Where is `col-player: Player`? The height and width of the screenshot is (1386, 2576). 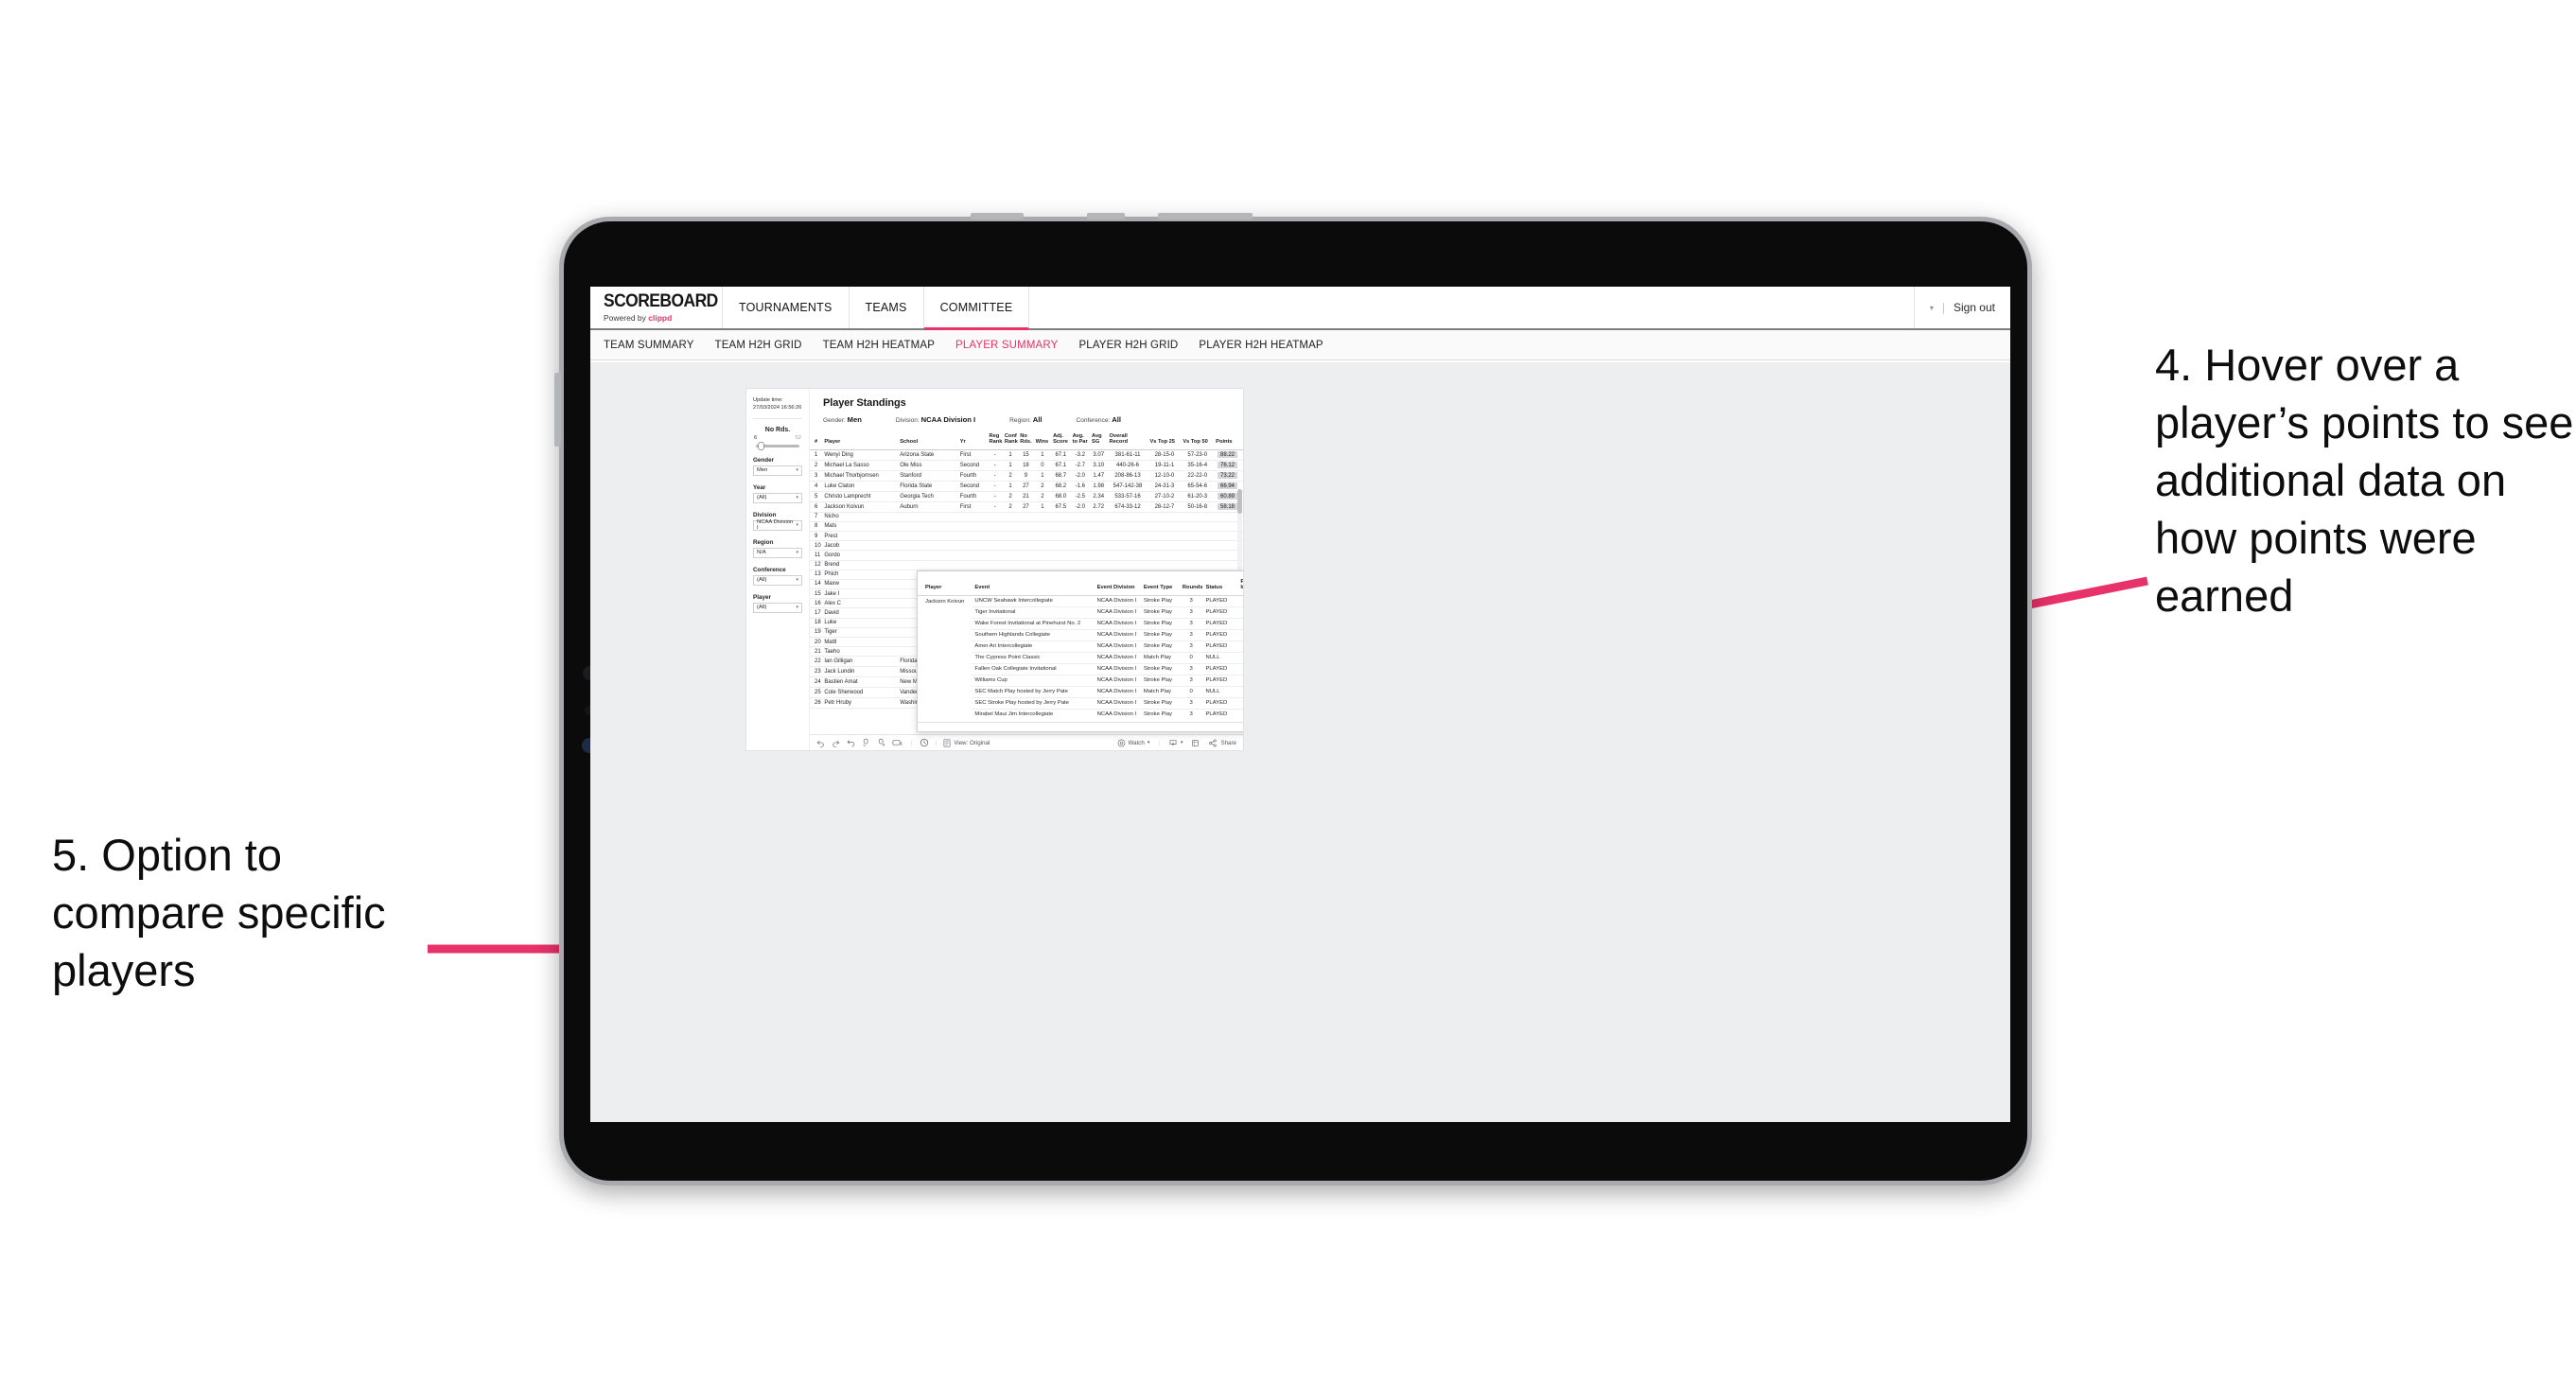
col-player: Player is located at coordinates (861, 440).